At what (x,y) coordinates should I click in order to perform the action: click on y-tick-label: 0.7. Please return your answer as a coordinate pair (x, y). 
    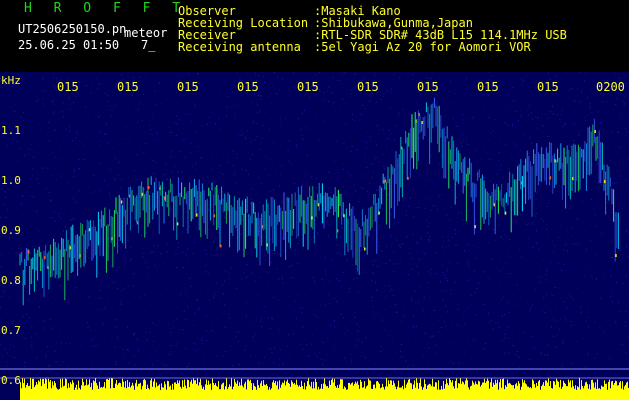
    Looking at the image, I should click on (11, 330).